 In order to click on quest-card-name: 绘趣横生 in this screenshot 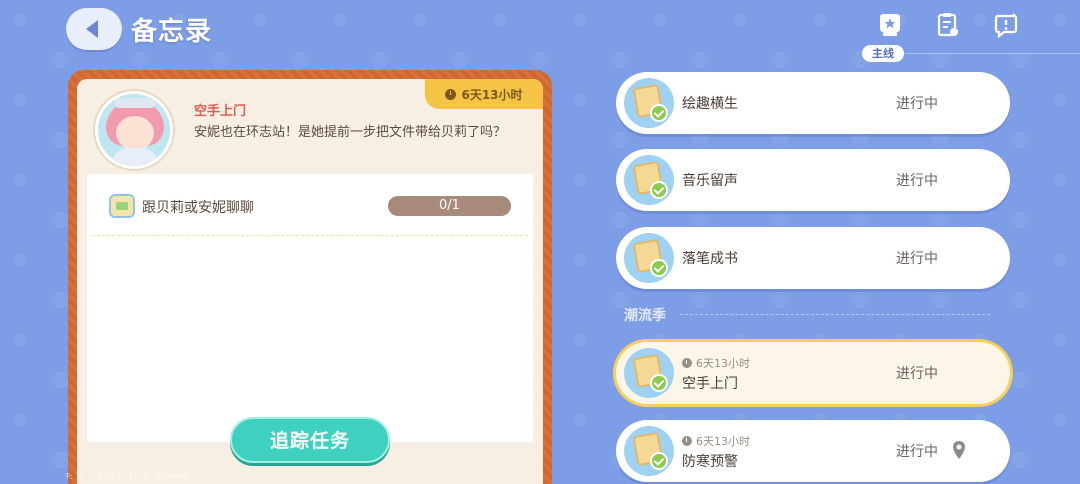, I will do `click(710, 104)`.